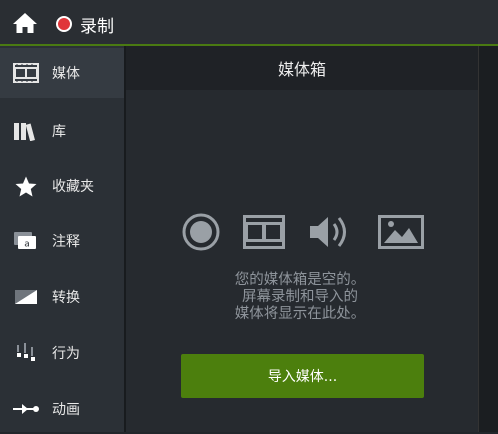 The height and width of the screenshot is (434, 498). I want to click on empty-message-line: 媒体将显示在此处。, so click(300, 314).